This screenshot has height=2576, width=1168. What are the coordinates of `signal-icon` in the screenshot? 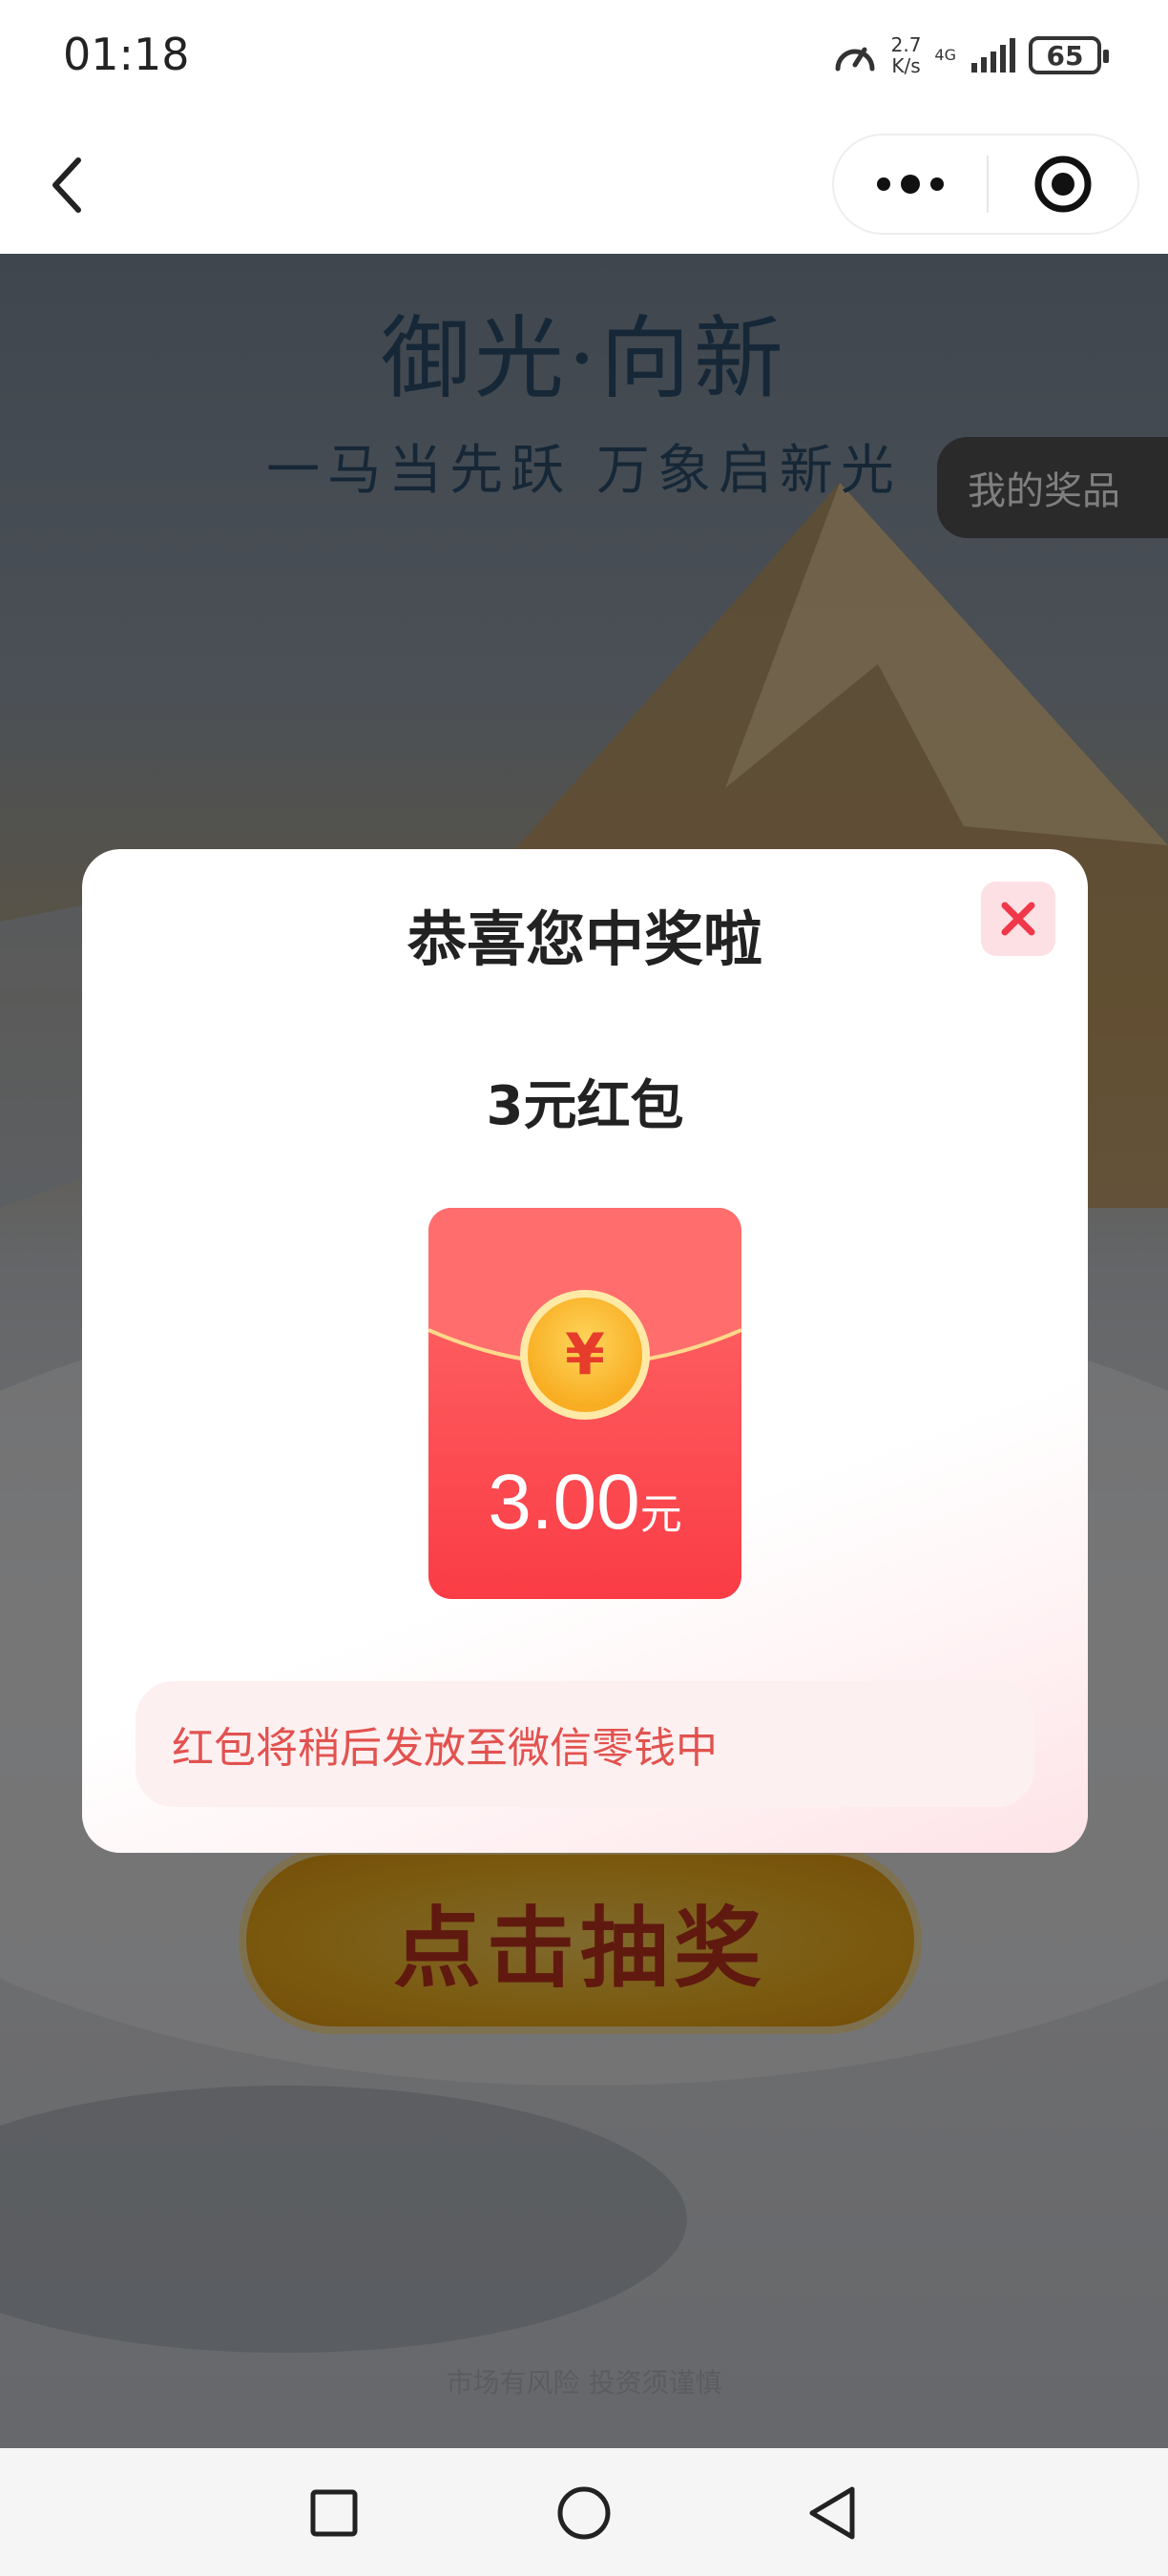 It's located at (993, 55).